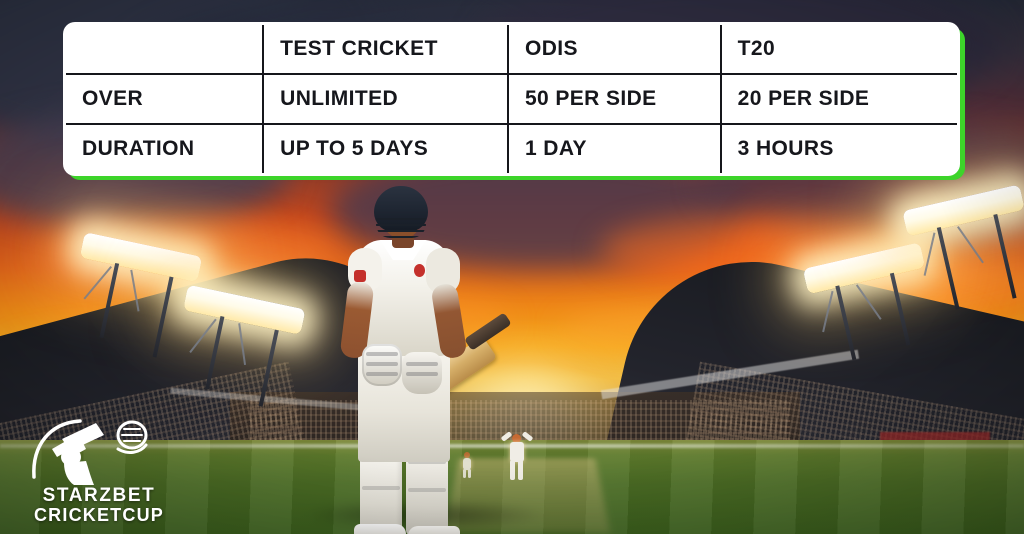 The width and height of the screenshot is (1024, 534). Describe the element at coordinates (838, 50) in the screenshot. I see `table-header-t20: T20` at that location.